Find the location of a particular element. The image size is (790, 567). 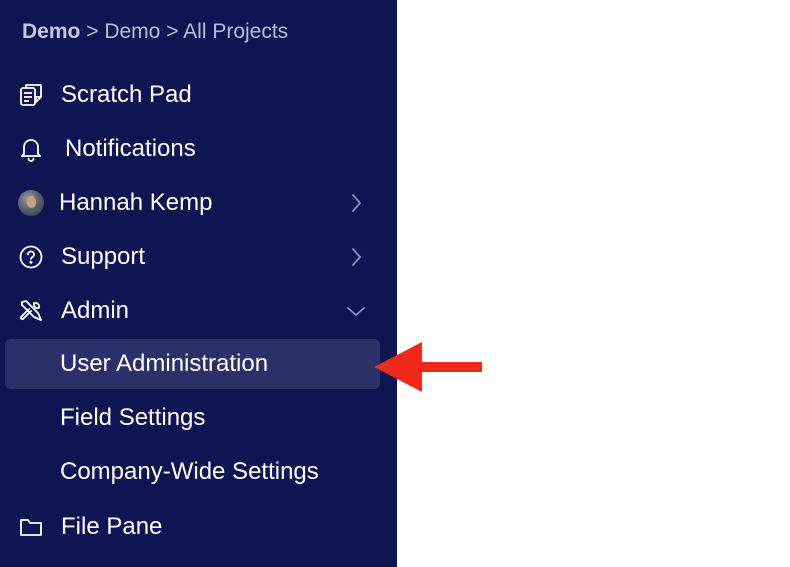

sidebar-item-support: Support is located at coordinates (198, 257).